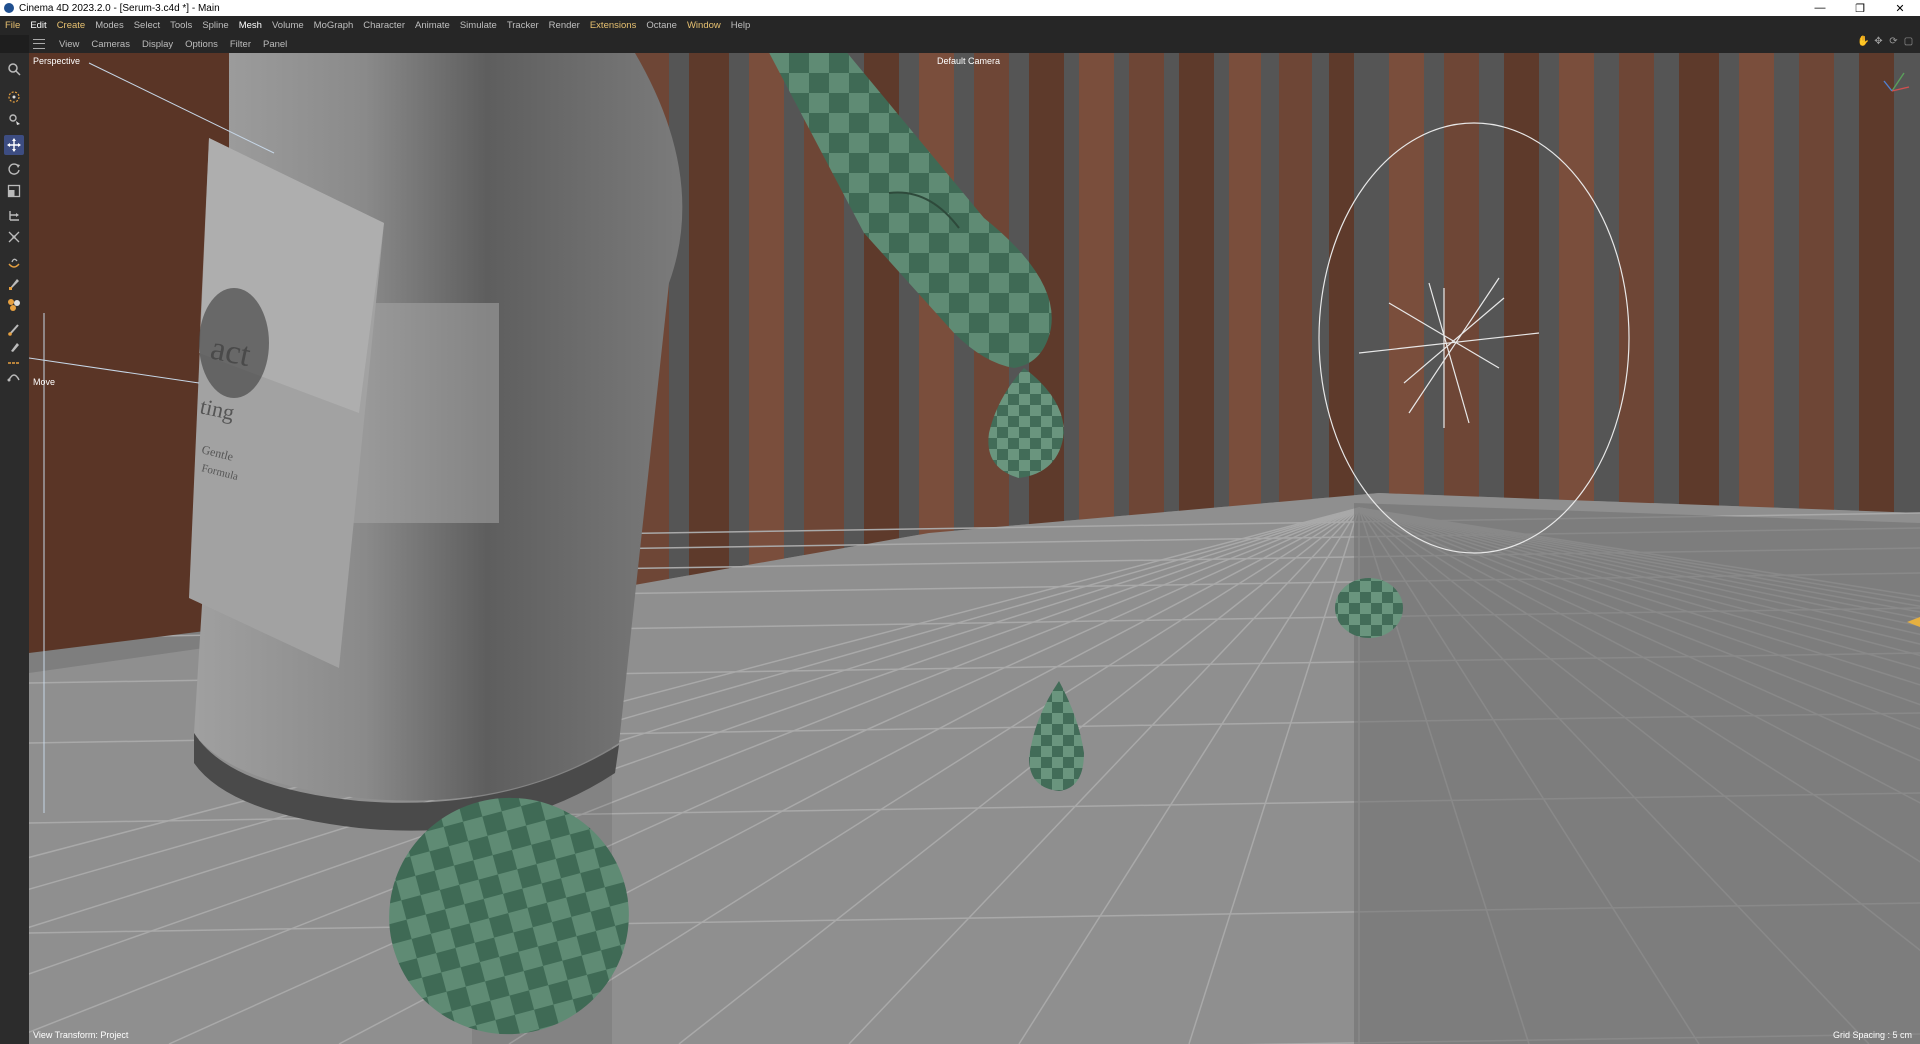 This screenshot has height=1044, width=1920. Describe the element at coordinates (240, 44) in the screenshot. I see `viewport-menu-filter: Filter` at that location.